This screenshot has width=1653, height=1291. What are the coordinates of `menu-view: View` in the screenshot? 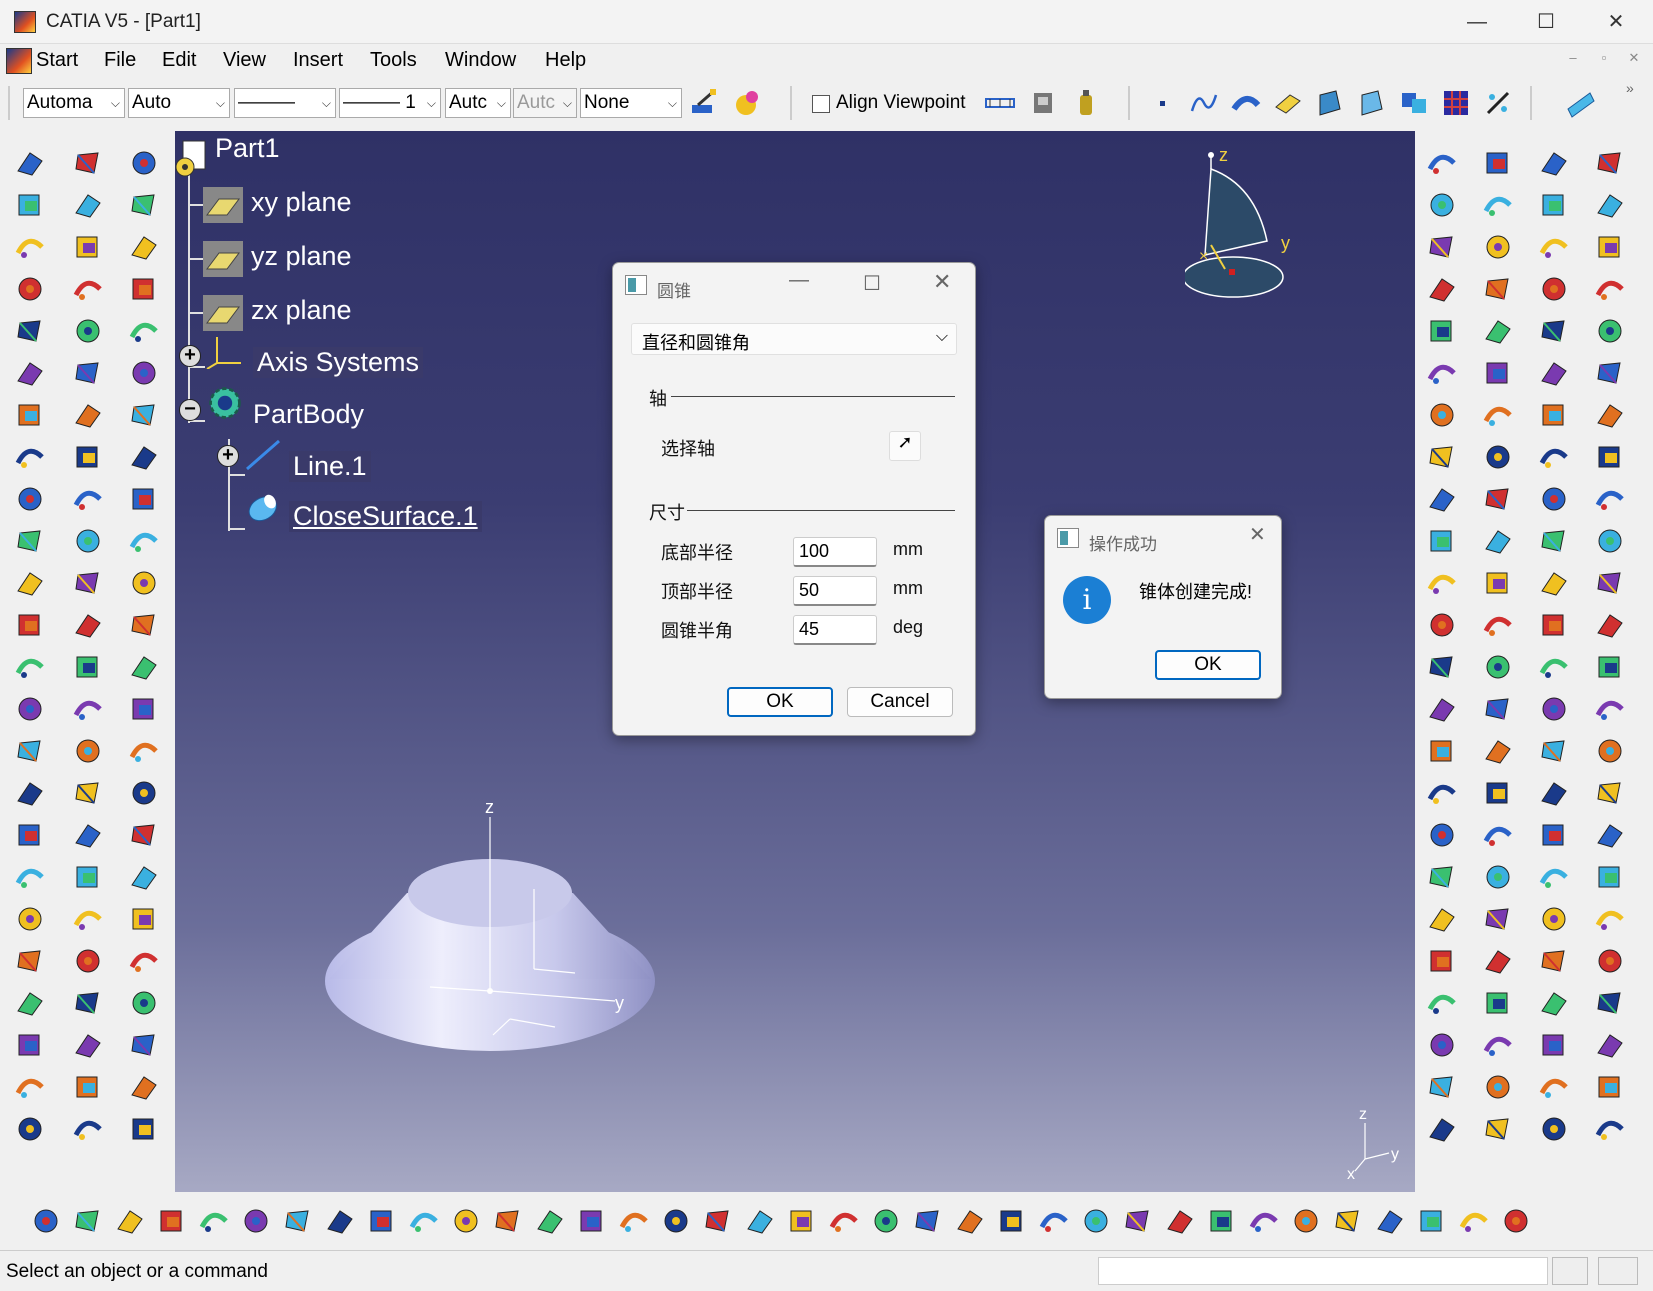 It's located at (244, 60).